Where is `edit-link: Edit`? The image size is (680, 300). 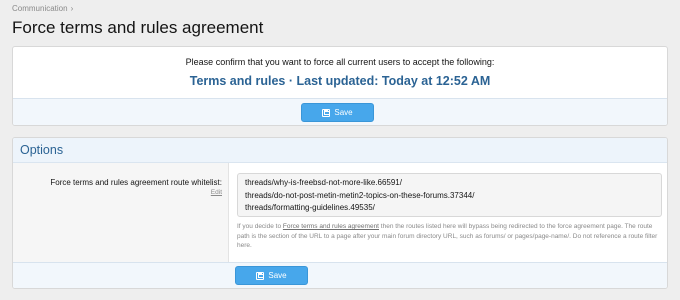
edit-link: Edit is located at coordinates (216, 192).